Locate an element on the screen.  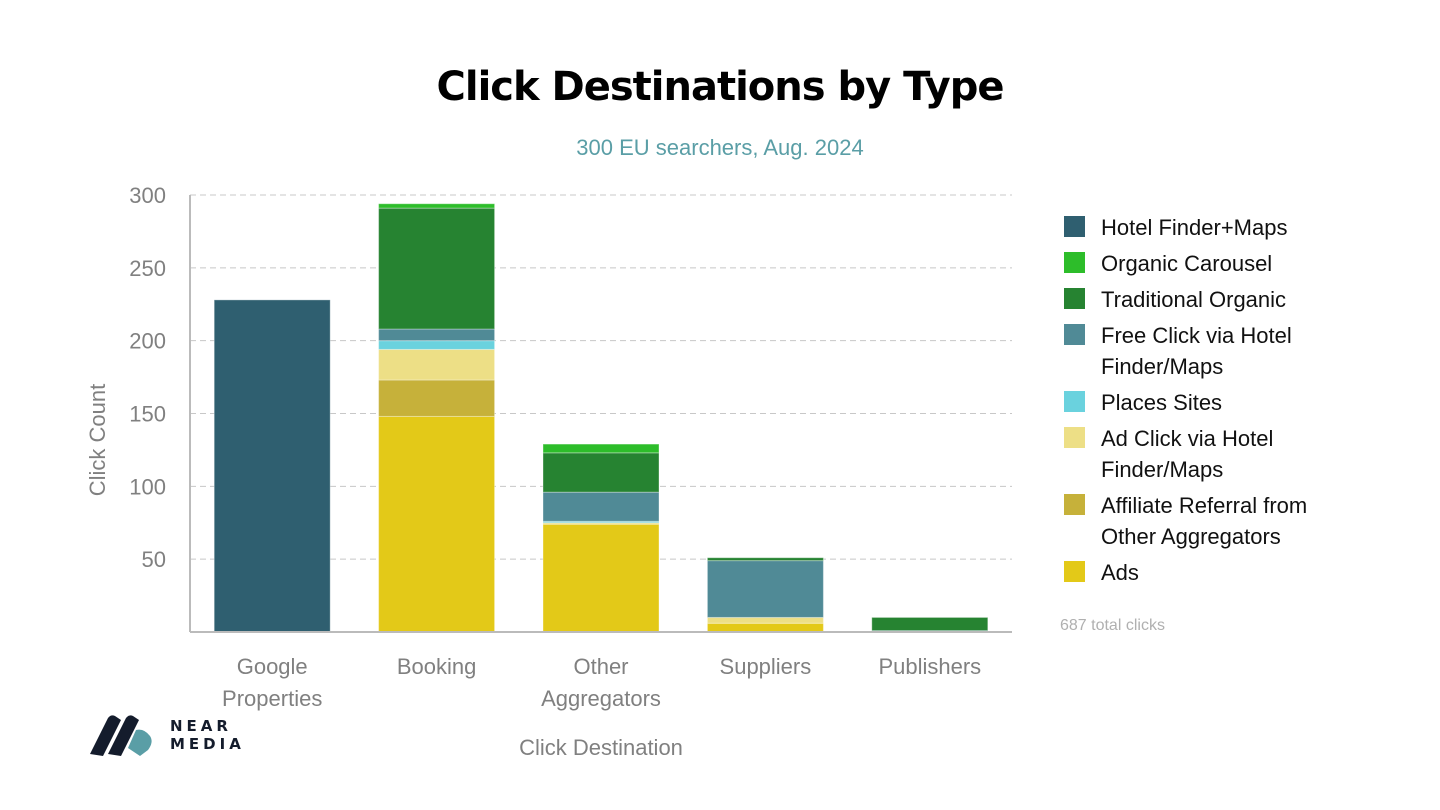
x-tick-label: Booking is located at coordinates (437, 666).